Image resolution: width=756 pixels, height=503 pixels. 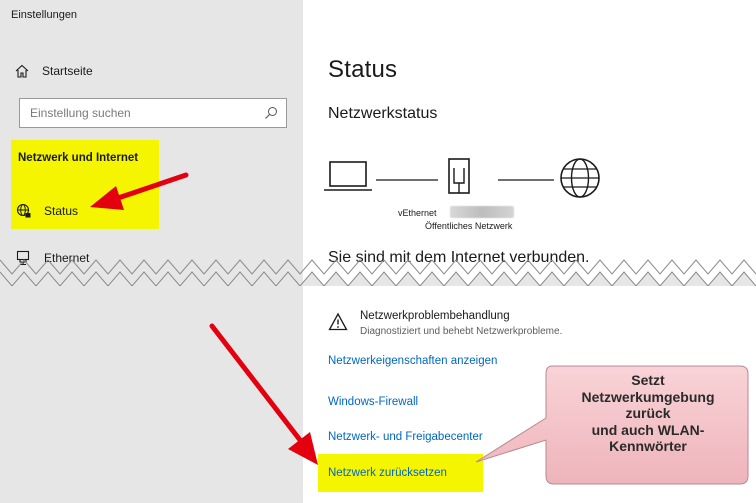 I want to click on network-type: Öffentliches Netzwerk, so click(x=469, y=226).